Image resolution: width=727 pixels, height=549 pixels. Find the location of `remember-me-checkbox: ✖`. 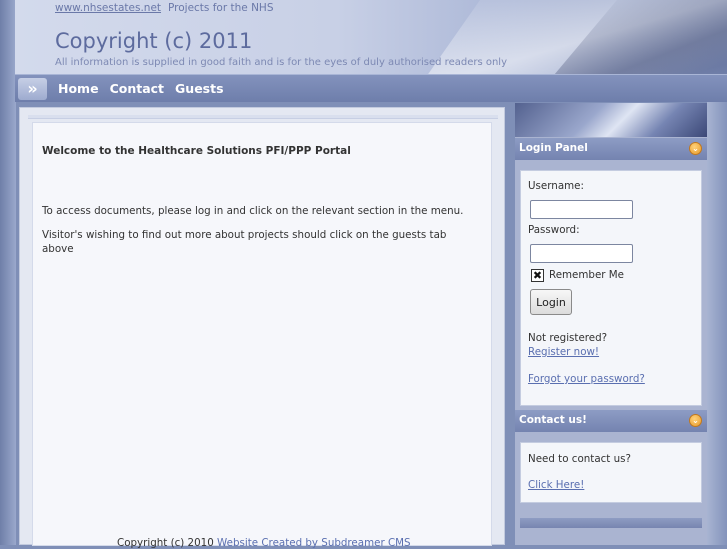

remember-me-checkbox: ✖ is located at coordinates (537, 275).